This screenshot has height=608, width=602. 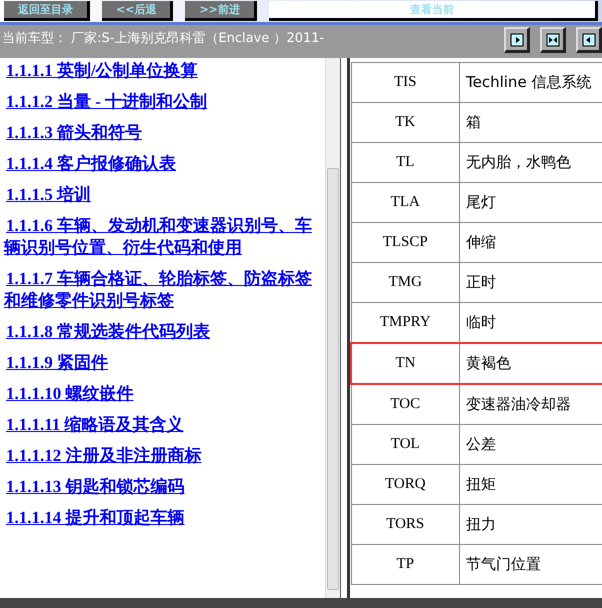 I want to click on split-view-button, so click(x=553, y=40).